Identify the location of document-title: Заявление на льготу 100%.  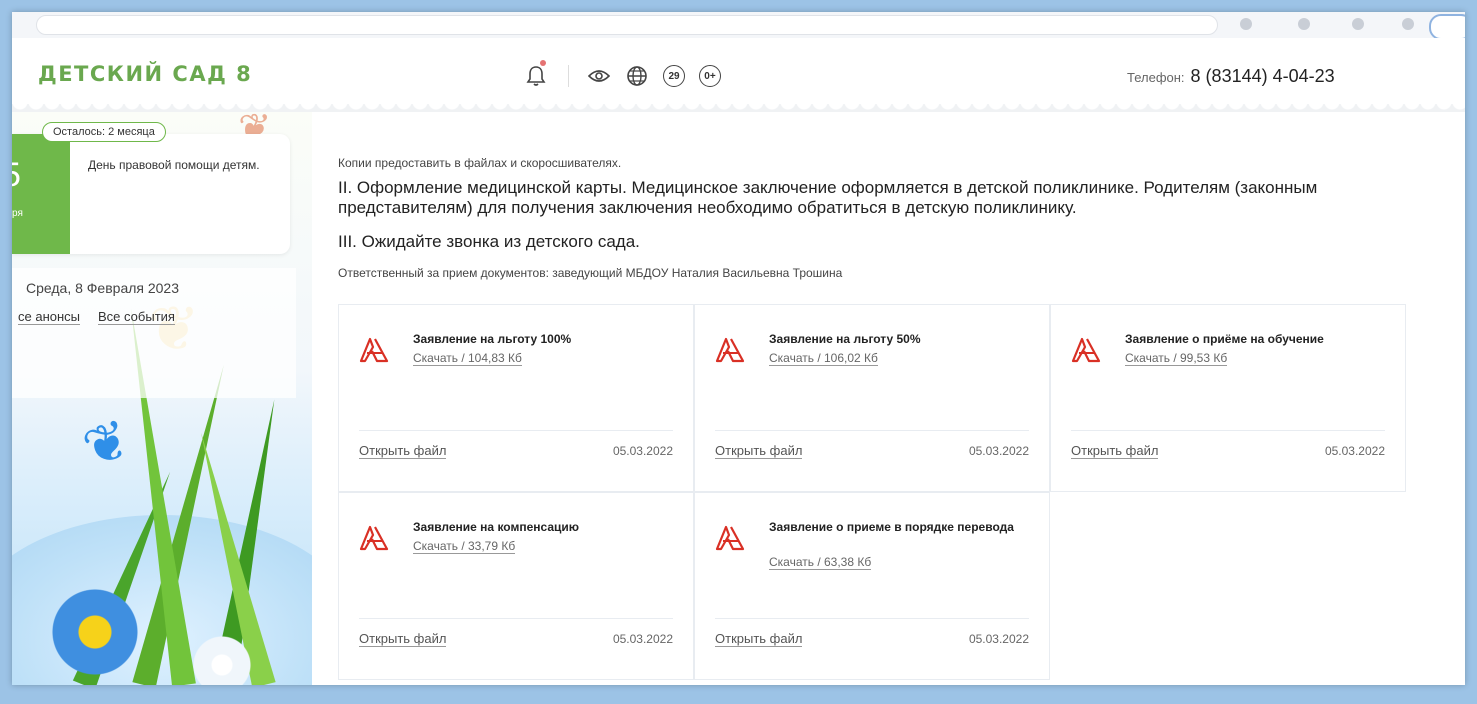
(492, 339).